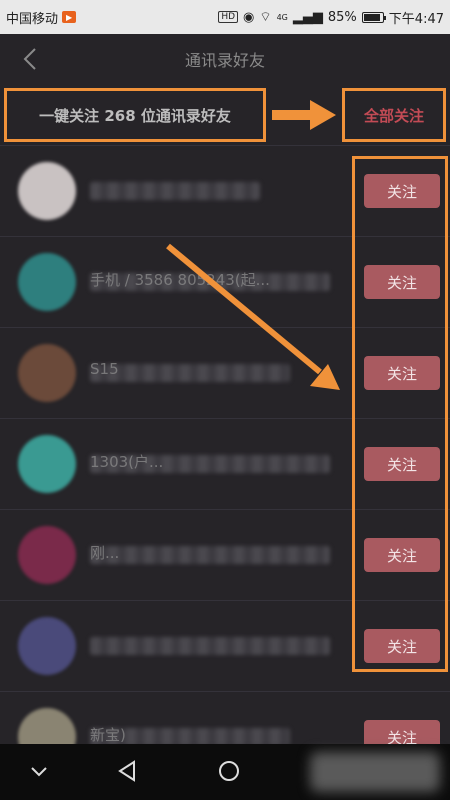 The height and width of the screenshot is (800, 450). I want to click on annotation-arrow-diagonal-icon, so click(253, 316).